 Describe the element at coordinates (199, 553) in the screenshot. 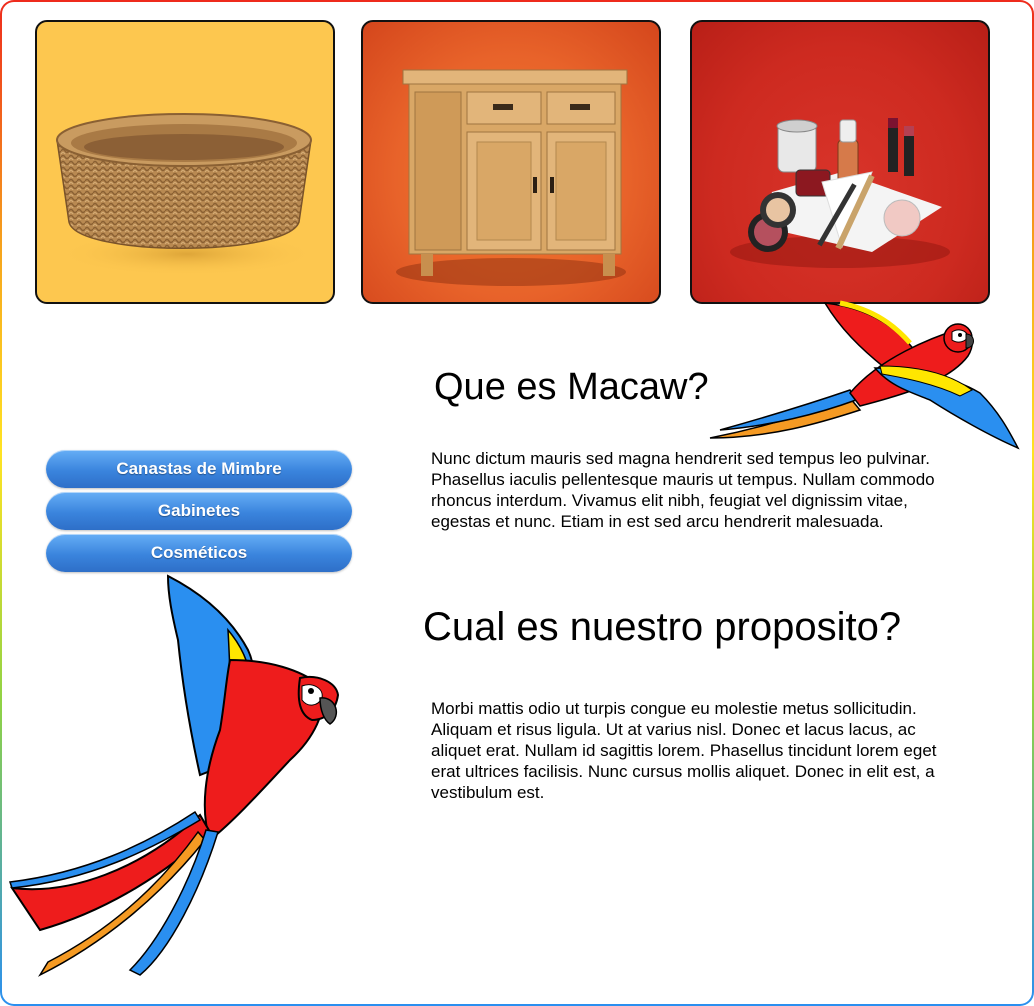

I see `menu-item-cosmeticos: Cosméticos` at that location.